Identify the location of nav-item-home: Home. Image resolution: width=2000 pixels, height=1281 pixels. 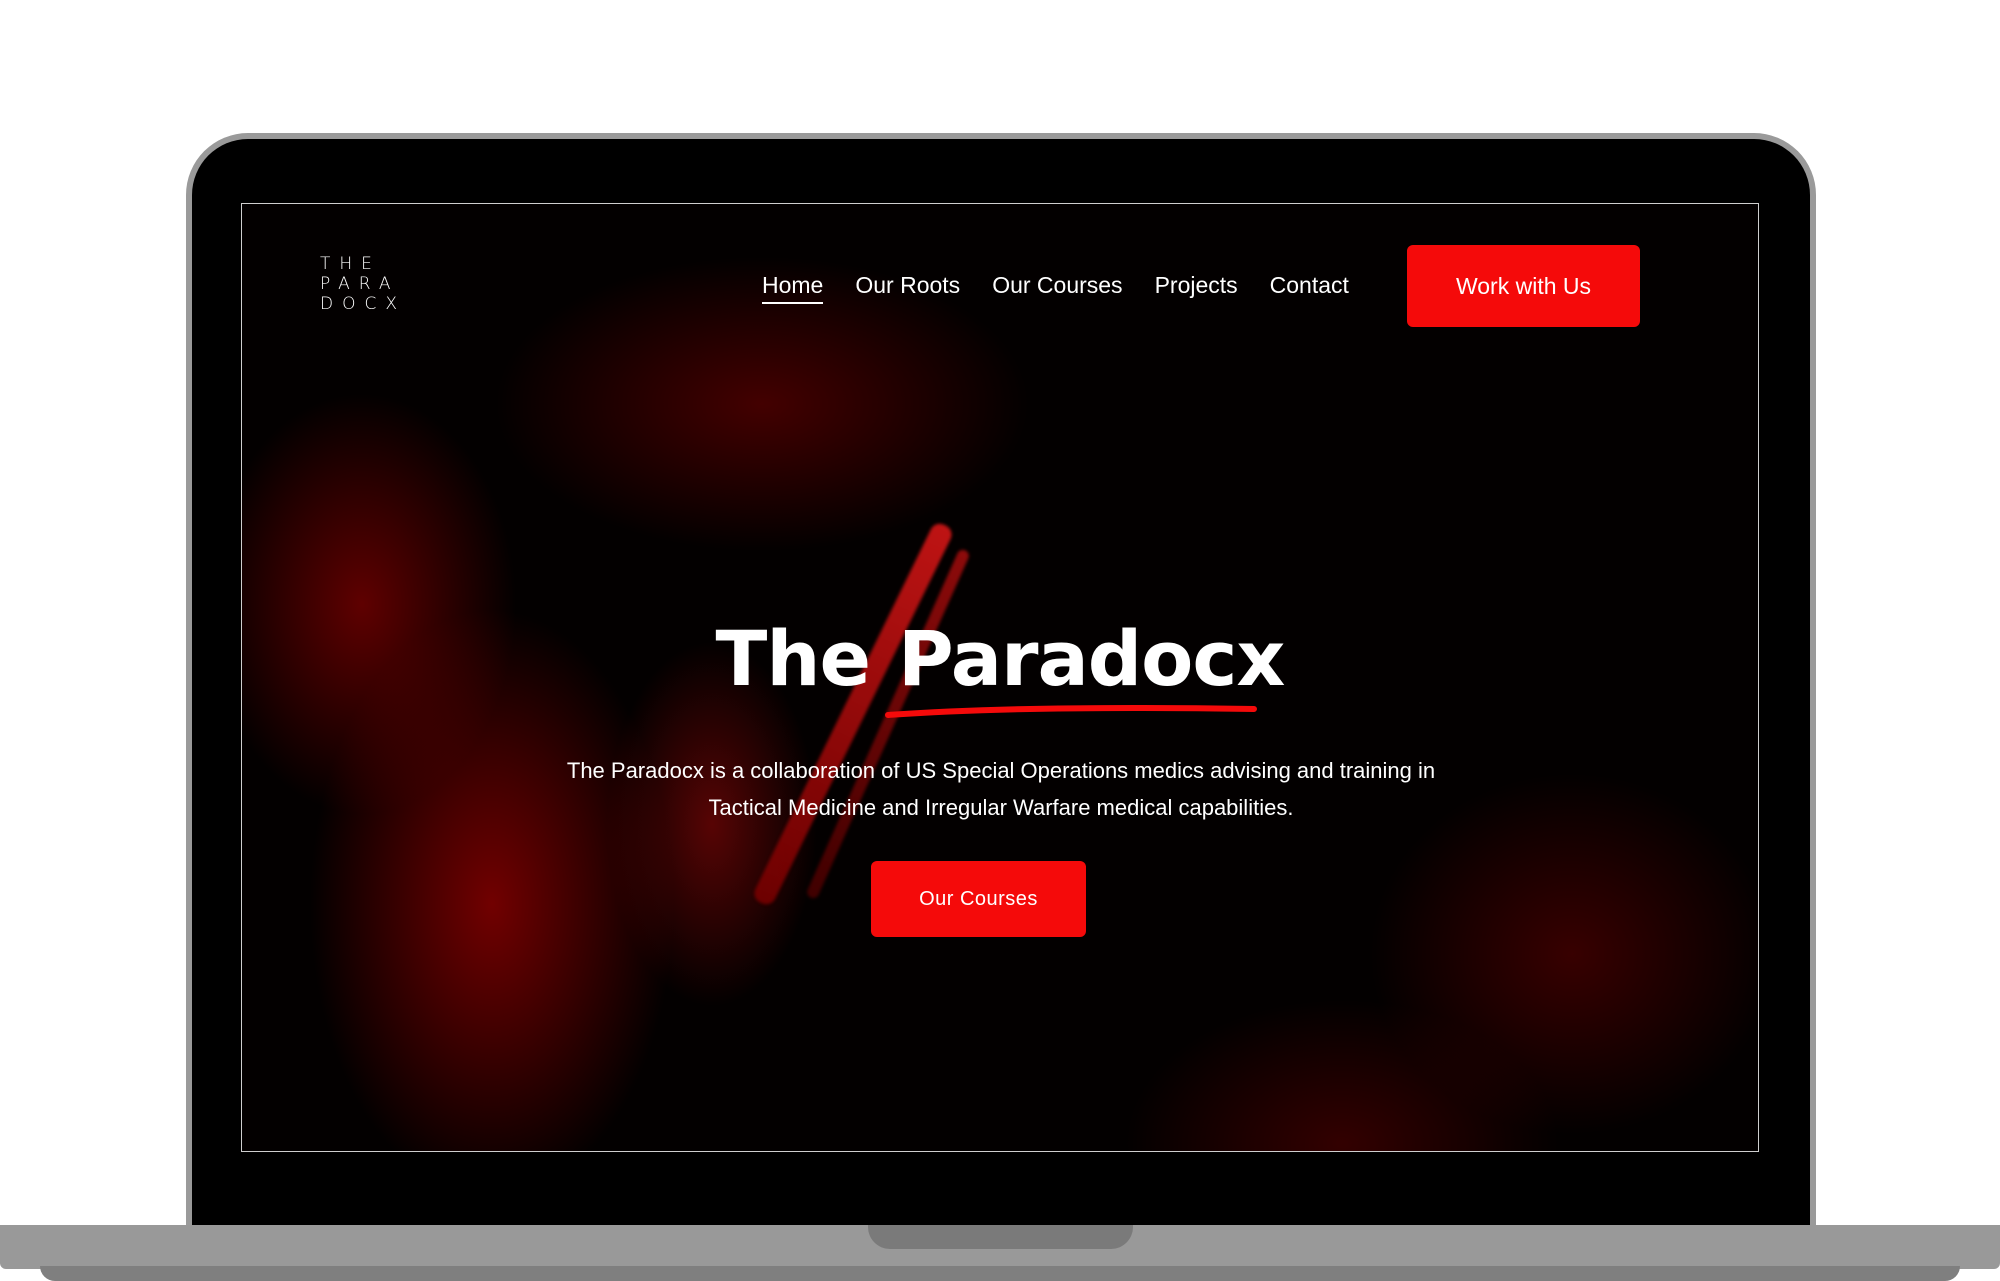
(793, 288).